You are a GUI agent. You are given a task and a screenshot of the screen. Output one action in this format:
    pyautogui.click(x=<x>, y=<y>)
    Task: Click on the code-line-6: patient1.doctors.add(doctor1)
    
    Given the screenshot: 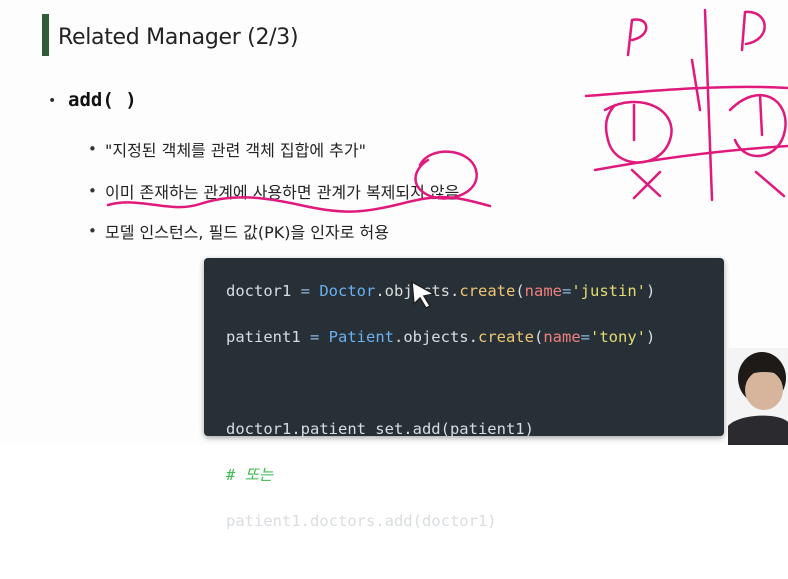 What is the action you would take?
    pyautogui.click(x=361, y=521)
    